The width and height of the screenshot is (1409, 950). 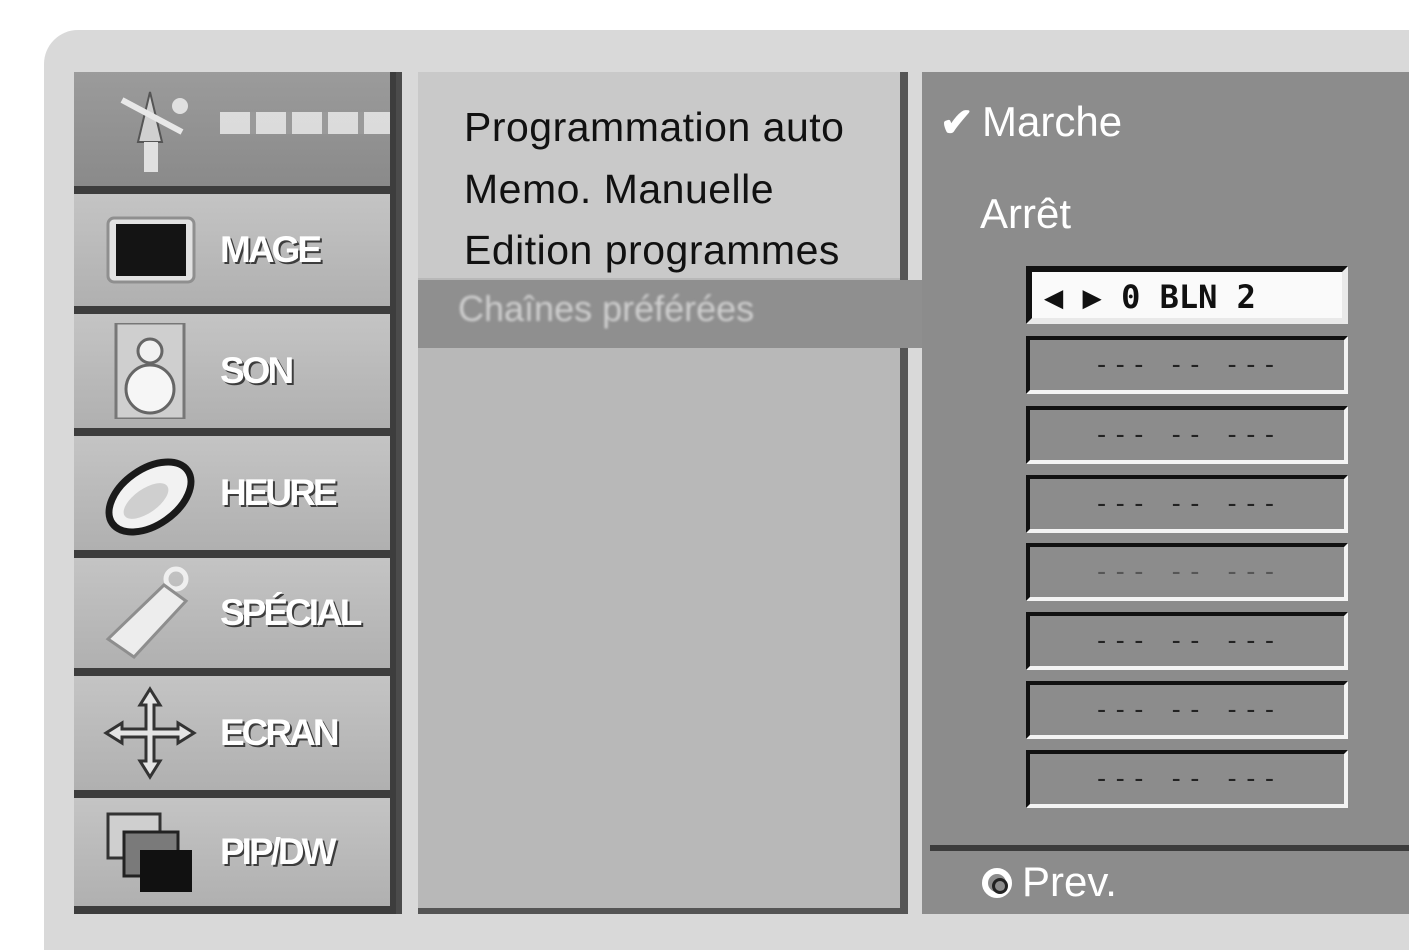 I want to click on channel-slot-2: --- -- ---, so click(x=1187, y=365).